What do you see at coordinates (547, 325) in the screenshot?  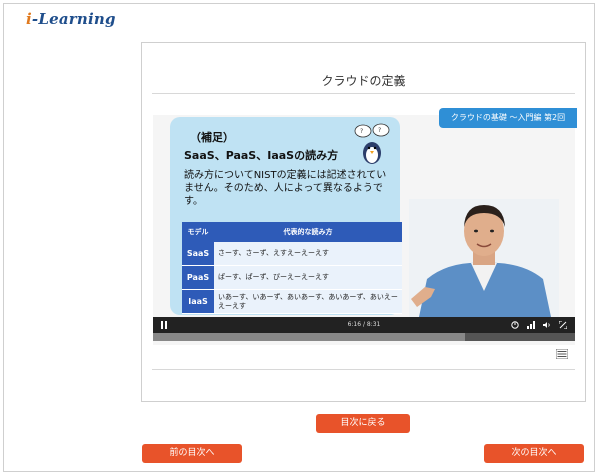 I see `volume-icon` at bounding box center [547, 325].